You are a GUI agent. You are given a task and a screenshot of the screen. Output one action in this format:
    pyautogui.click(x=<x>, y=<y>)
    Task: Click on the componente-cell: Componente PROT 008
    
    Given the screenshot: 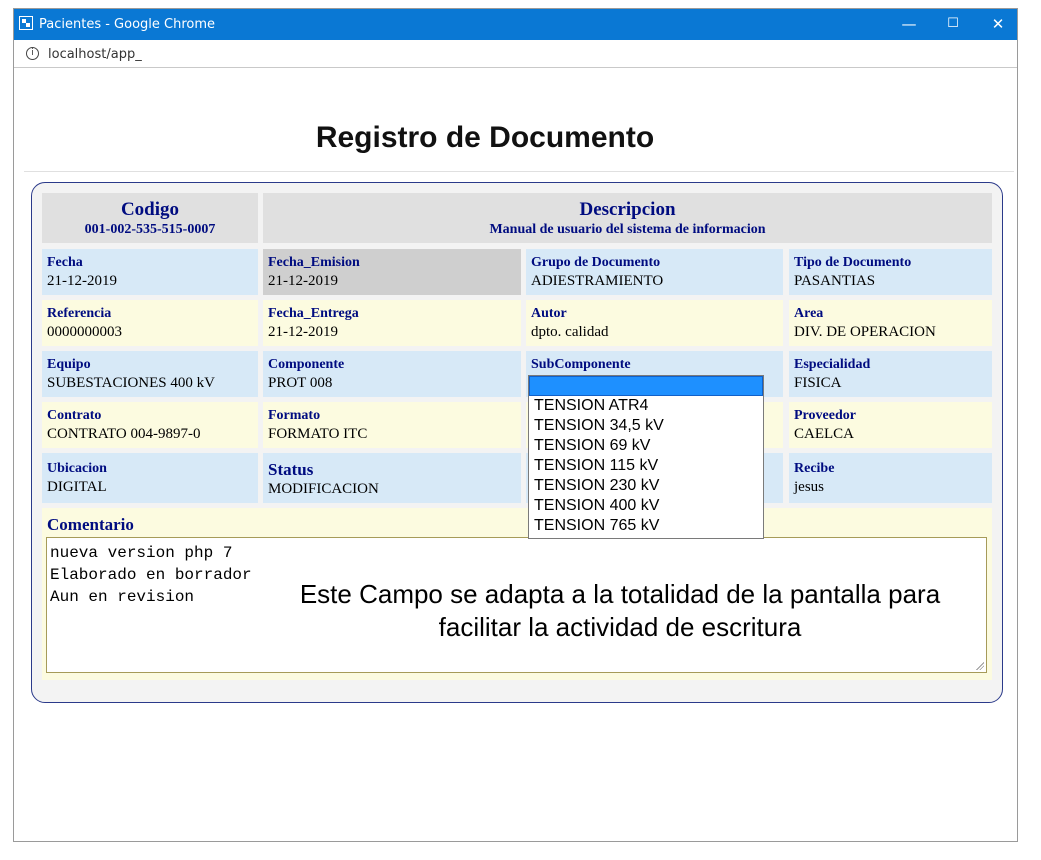 What is the action you would take?
    pyautogui.click(x=392, y=374)
    